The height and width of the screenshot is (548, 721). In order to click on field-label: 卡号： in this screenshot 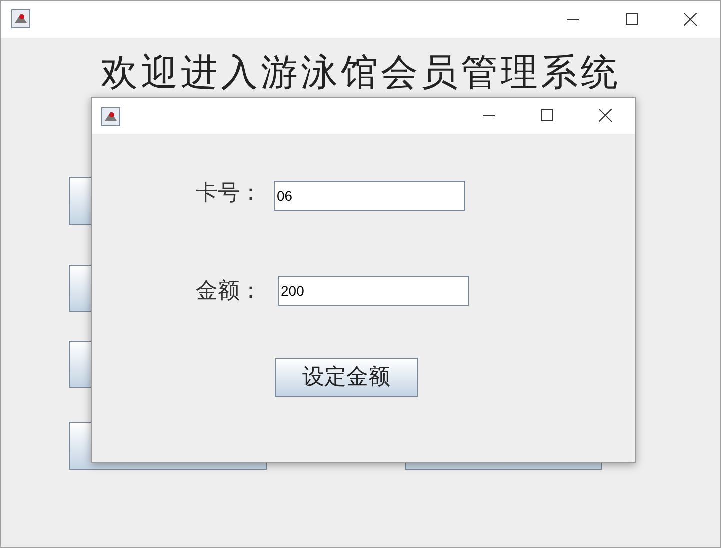, I will do `click(229, 194)`.